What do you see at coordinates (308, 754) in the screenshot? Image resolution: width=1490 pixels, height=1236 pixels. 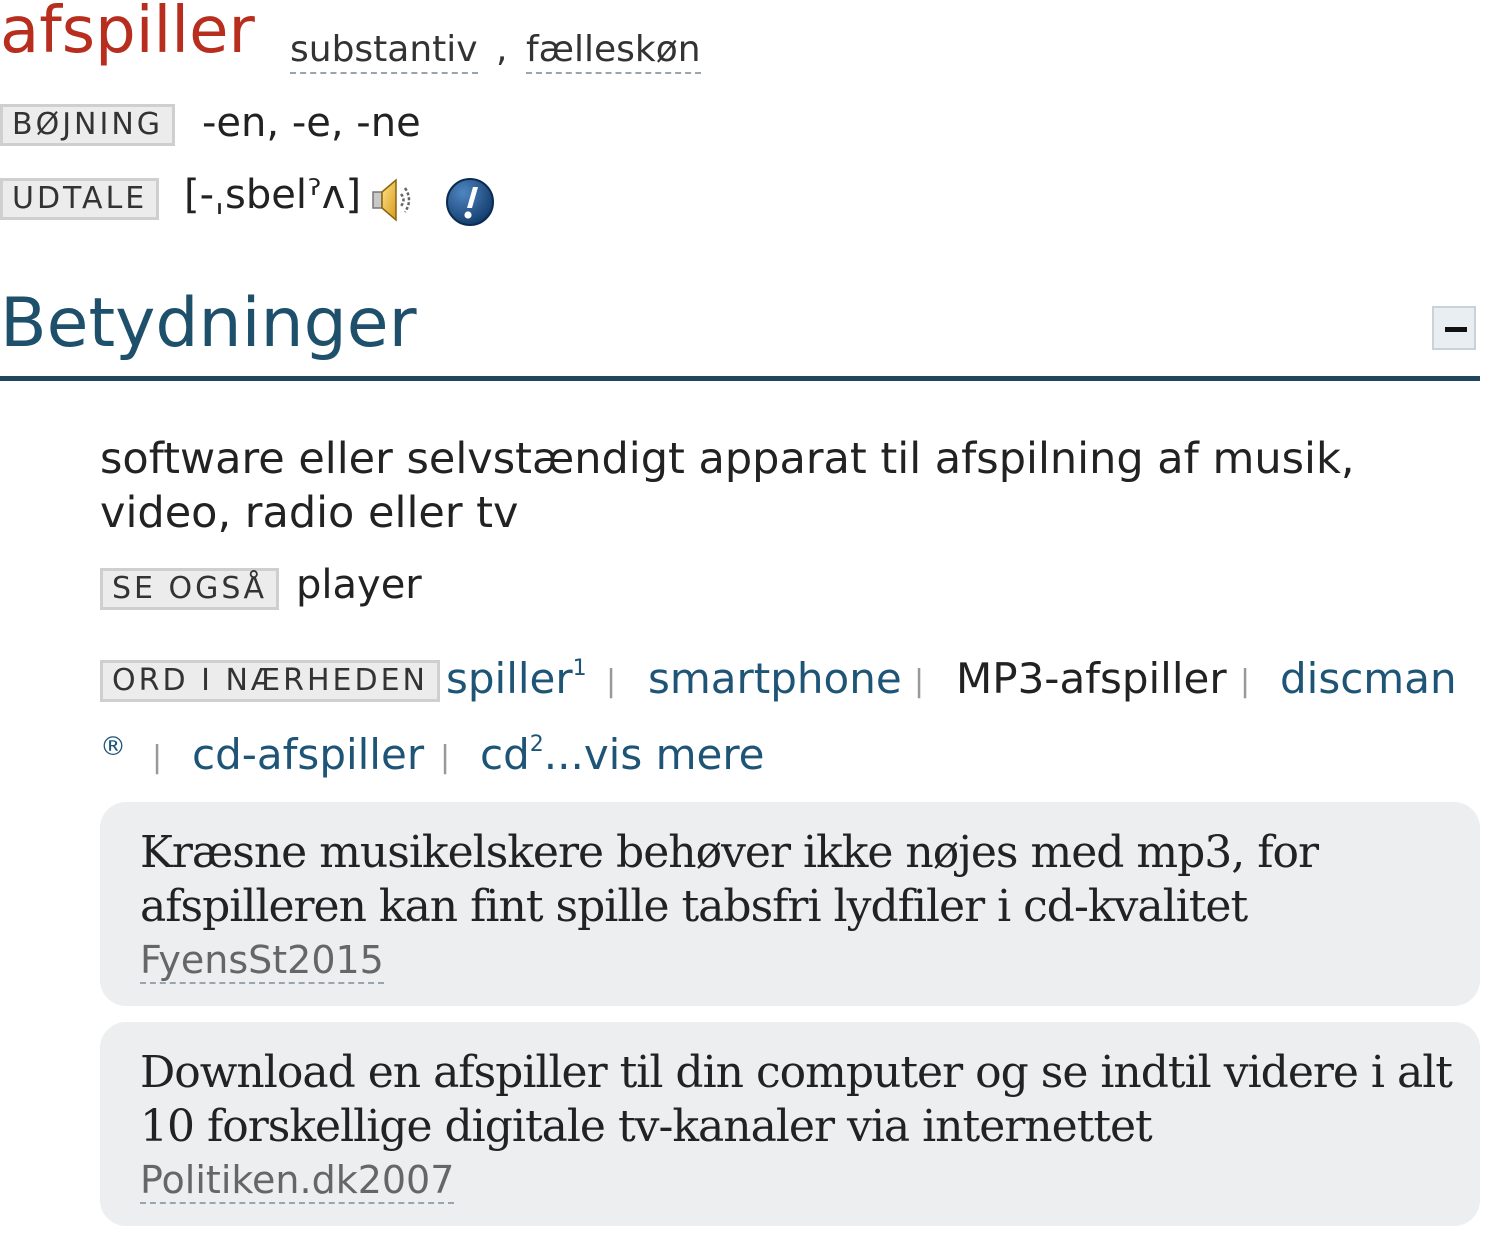 I see `nearby-word-link: cd-afspiller` at bounding box center [308, 754].